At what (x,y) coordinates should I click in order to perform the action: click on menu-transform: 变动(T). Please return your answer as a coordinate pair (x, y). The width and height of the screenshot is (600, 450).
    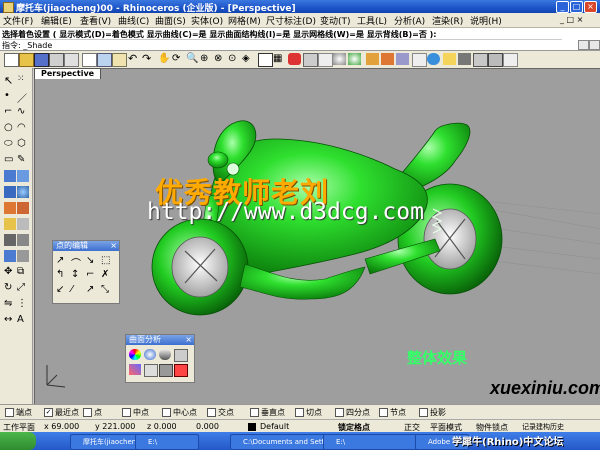
    Looking at the image, I should click on (335, 20).